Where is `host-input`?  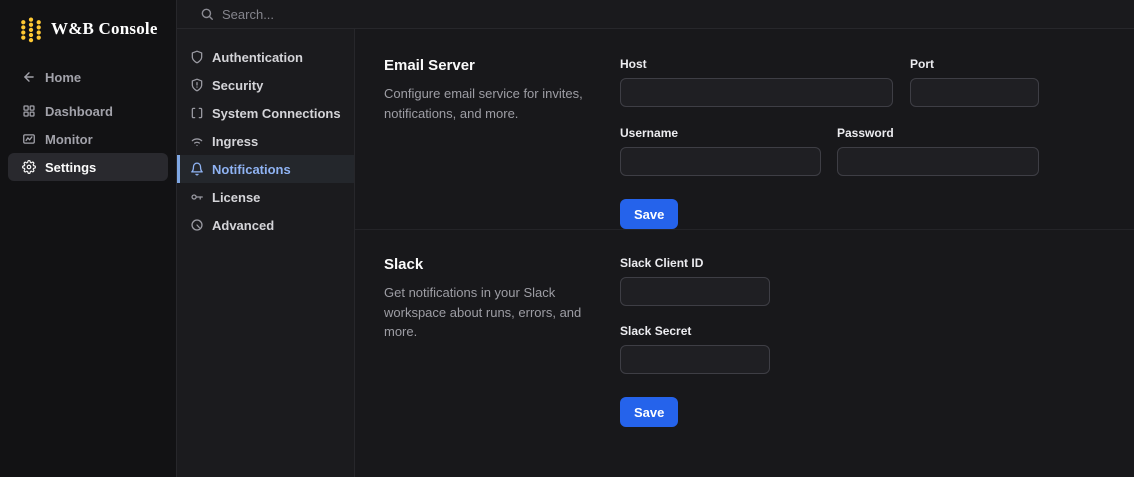
host-input is located at coordinates (756, 92).